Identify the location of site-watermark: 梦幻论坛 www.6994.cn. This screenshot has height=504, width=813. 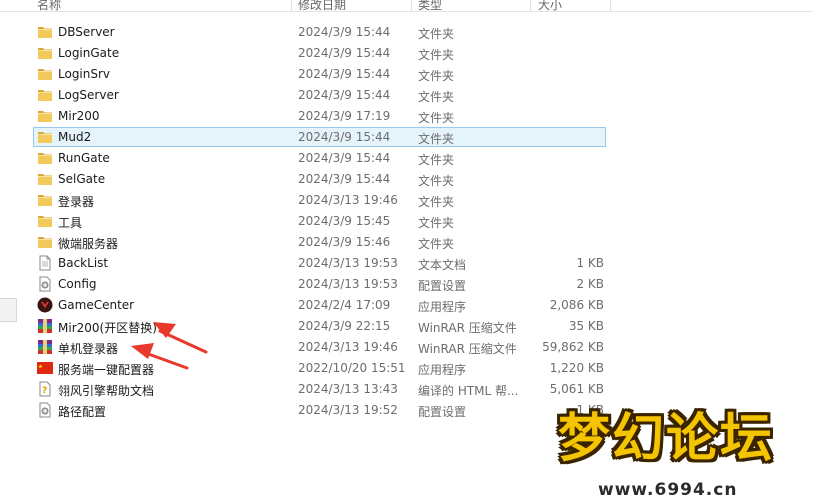
(683, 449).